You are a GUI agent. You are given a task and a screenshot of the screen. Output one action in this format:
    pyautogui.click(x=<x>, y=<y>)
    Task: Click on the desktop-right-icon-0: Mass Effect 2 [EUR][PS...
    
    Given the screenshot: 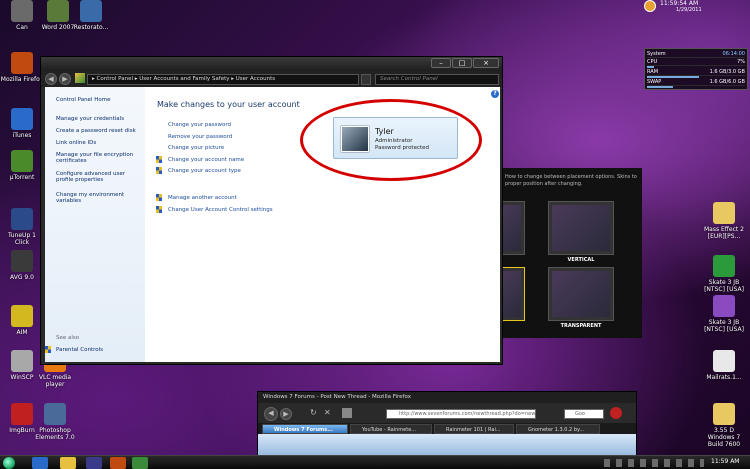 What is the action you would take?
    pyautogui.click(x=724, y=221)
    